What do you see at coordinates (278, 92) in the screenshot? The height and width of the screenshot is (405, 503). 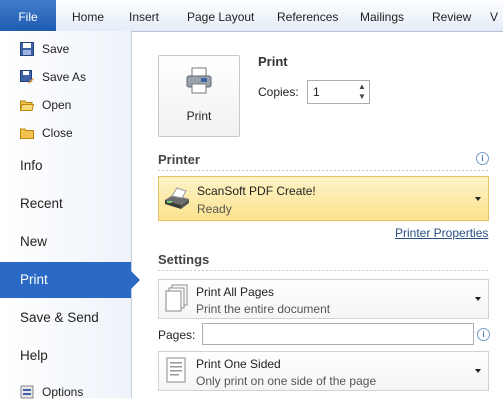 I see `copies-label: Copies:` at bounding box center [278, 92].